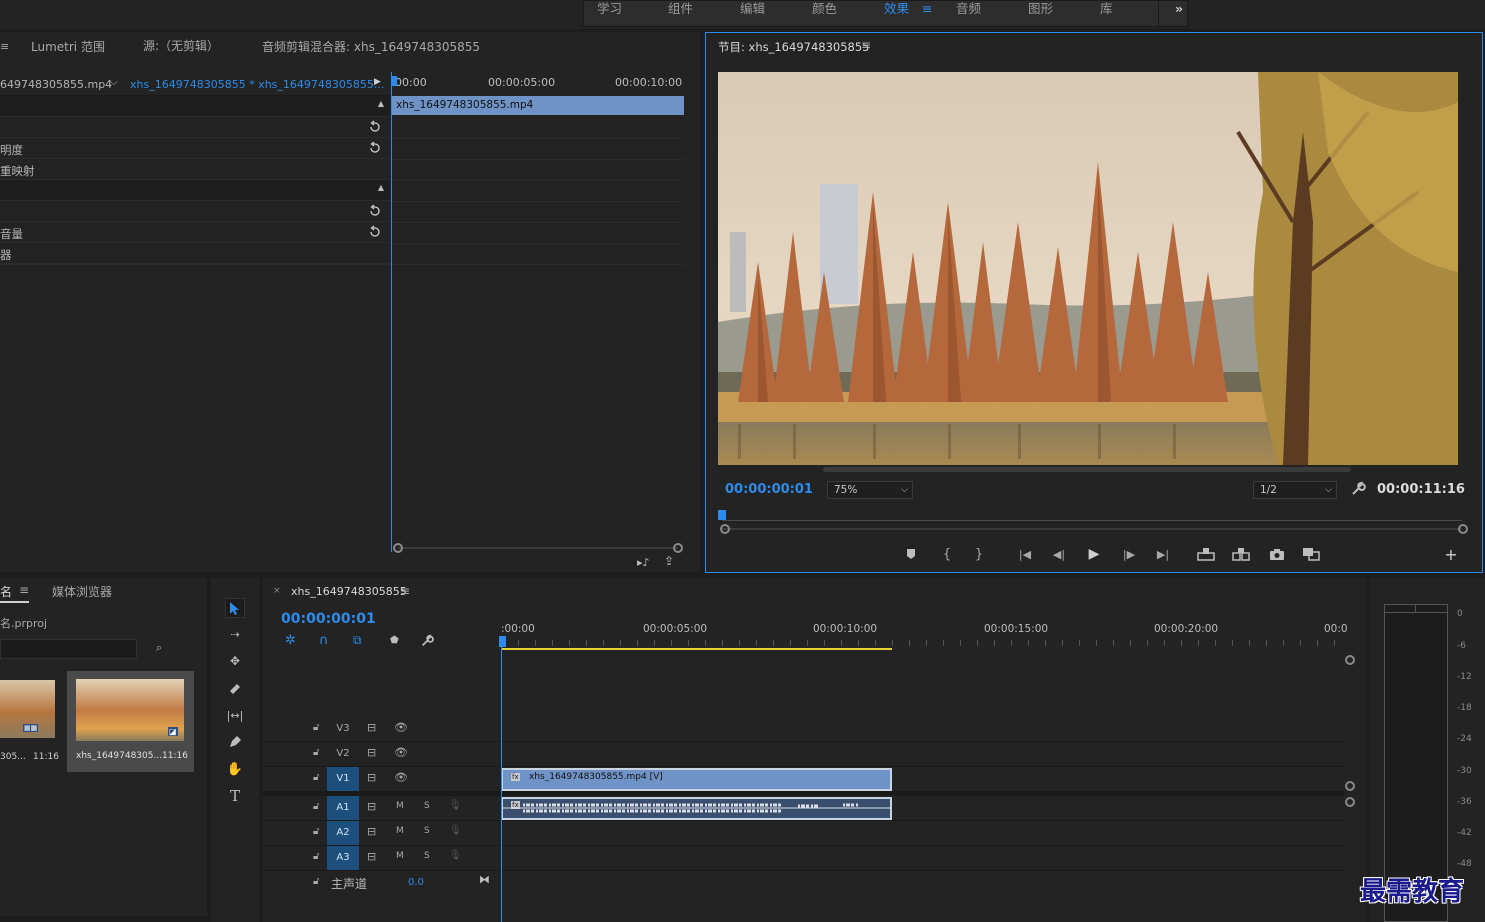  What do you see at coordinates (1463, 529) in the screenshot?
I see `zoom-handle-right` at bounding box center [1463, 529].